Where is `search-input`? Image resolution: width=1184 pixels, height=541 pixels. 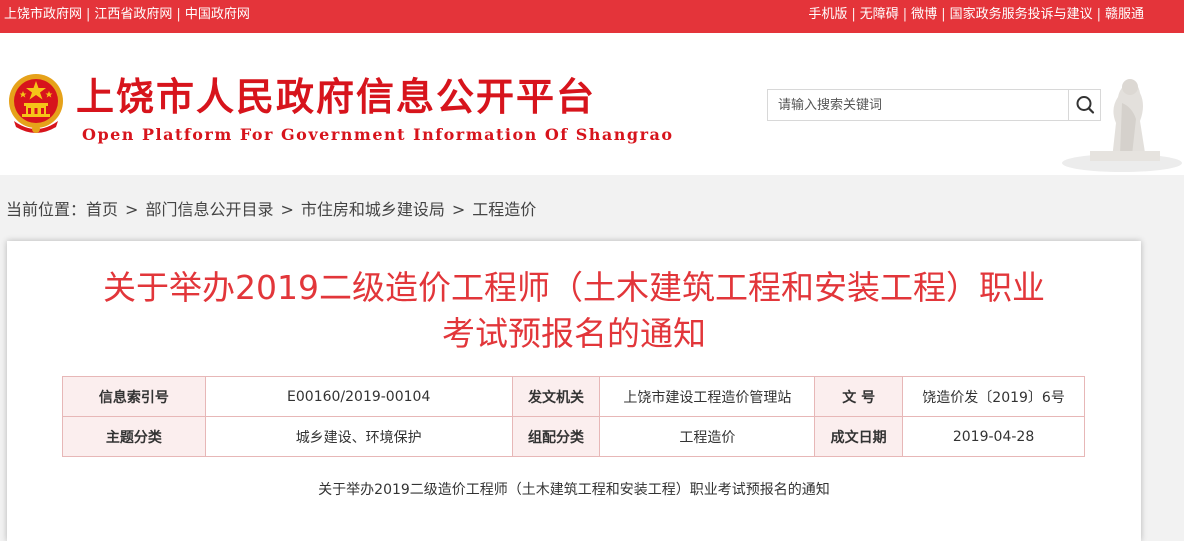 search-input is located at coordinates (918, 105).